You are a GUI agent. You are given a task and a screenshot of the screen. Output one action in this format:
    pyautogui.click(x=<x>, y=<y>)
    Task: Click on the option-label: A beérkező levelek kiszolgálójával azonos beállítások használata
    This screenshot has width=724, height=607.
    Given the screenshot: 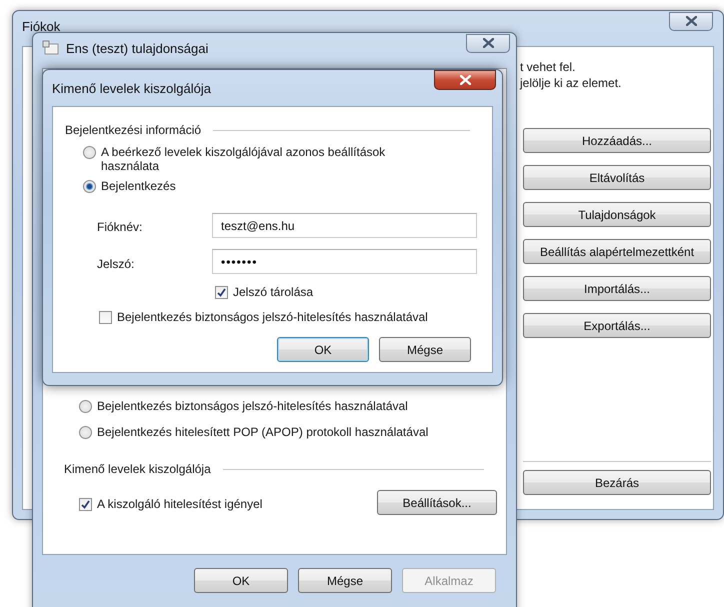 What is the action you would take?
    pyautogui.click(x=243, y=159)
    